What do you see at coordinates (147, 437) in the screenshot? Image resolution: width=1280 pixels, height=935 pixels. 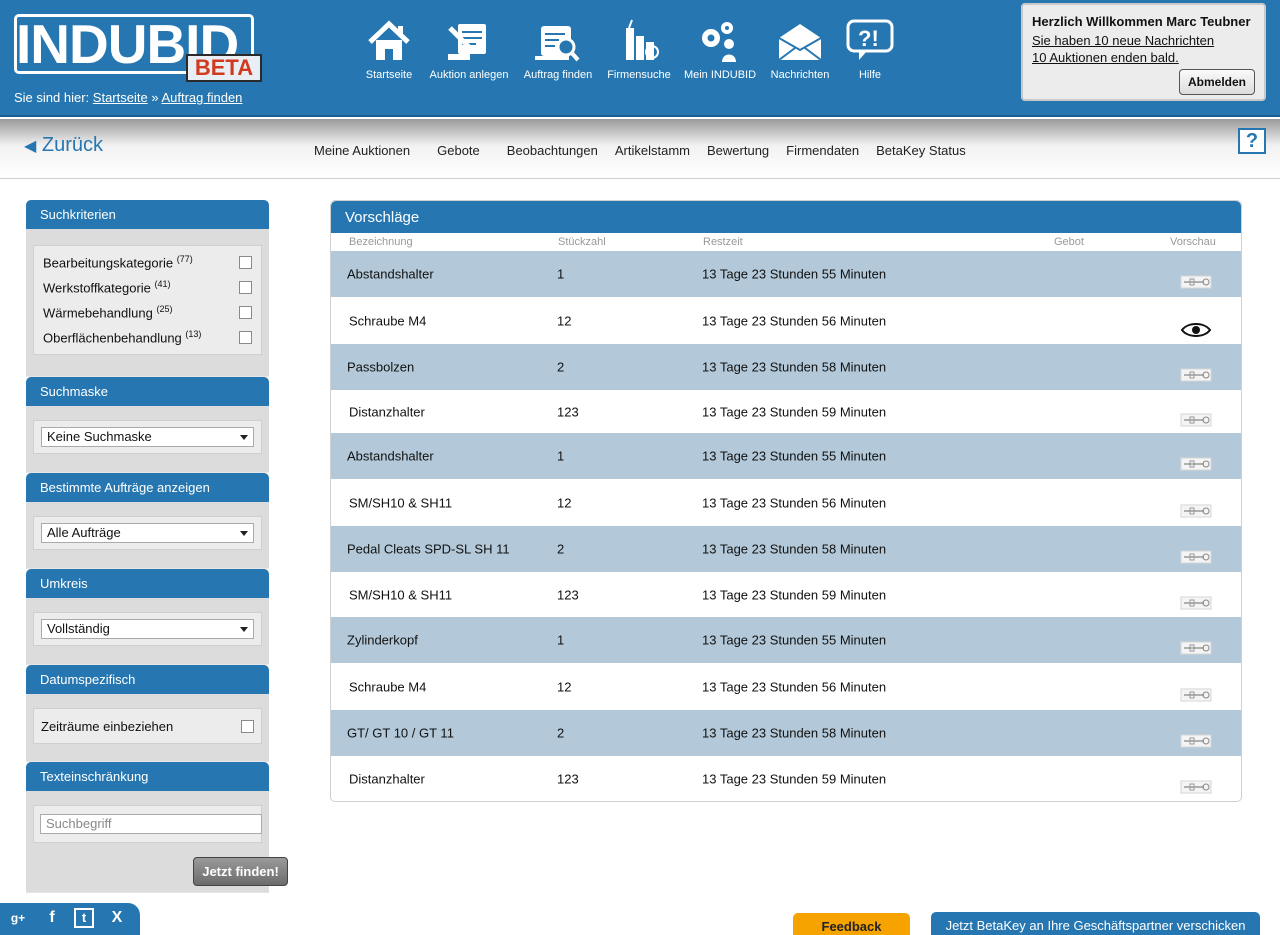 I see `search-mask-select: Keine Suchmaske` at bounding box center [147, 437].